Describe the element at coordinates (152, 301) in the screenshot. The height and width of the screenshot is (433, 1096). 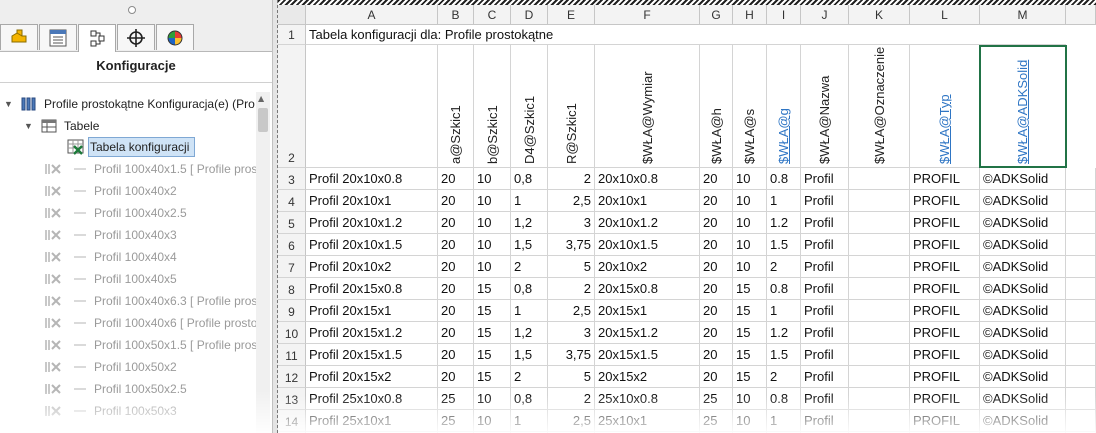
I see `tree-item-configuration: Profil 100x40x6.3 [ Profile prost` at that location.